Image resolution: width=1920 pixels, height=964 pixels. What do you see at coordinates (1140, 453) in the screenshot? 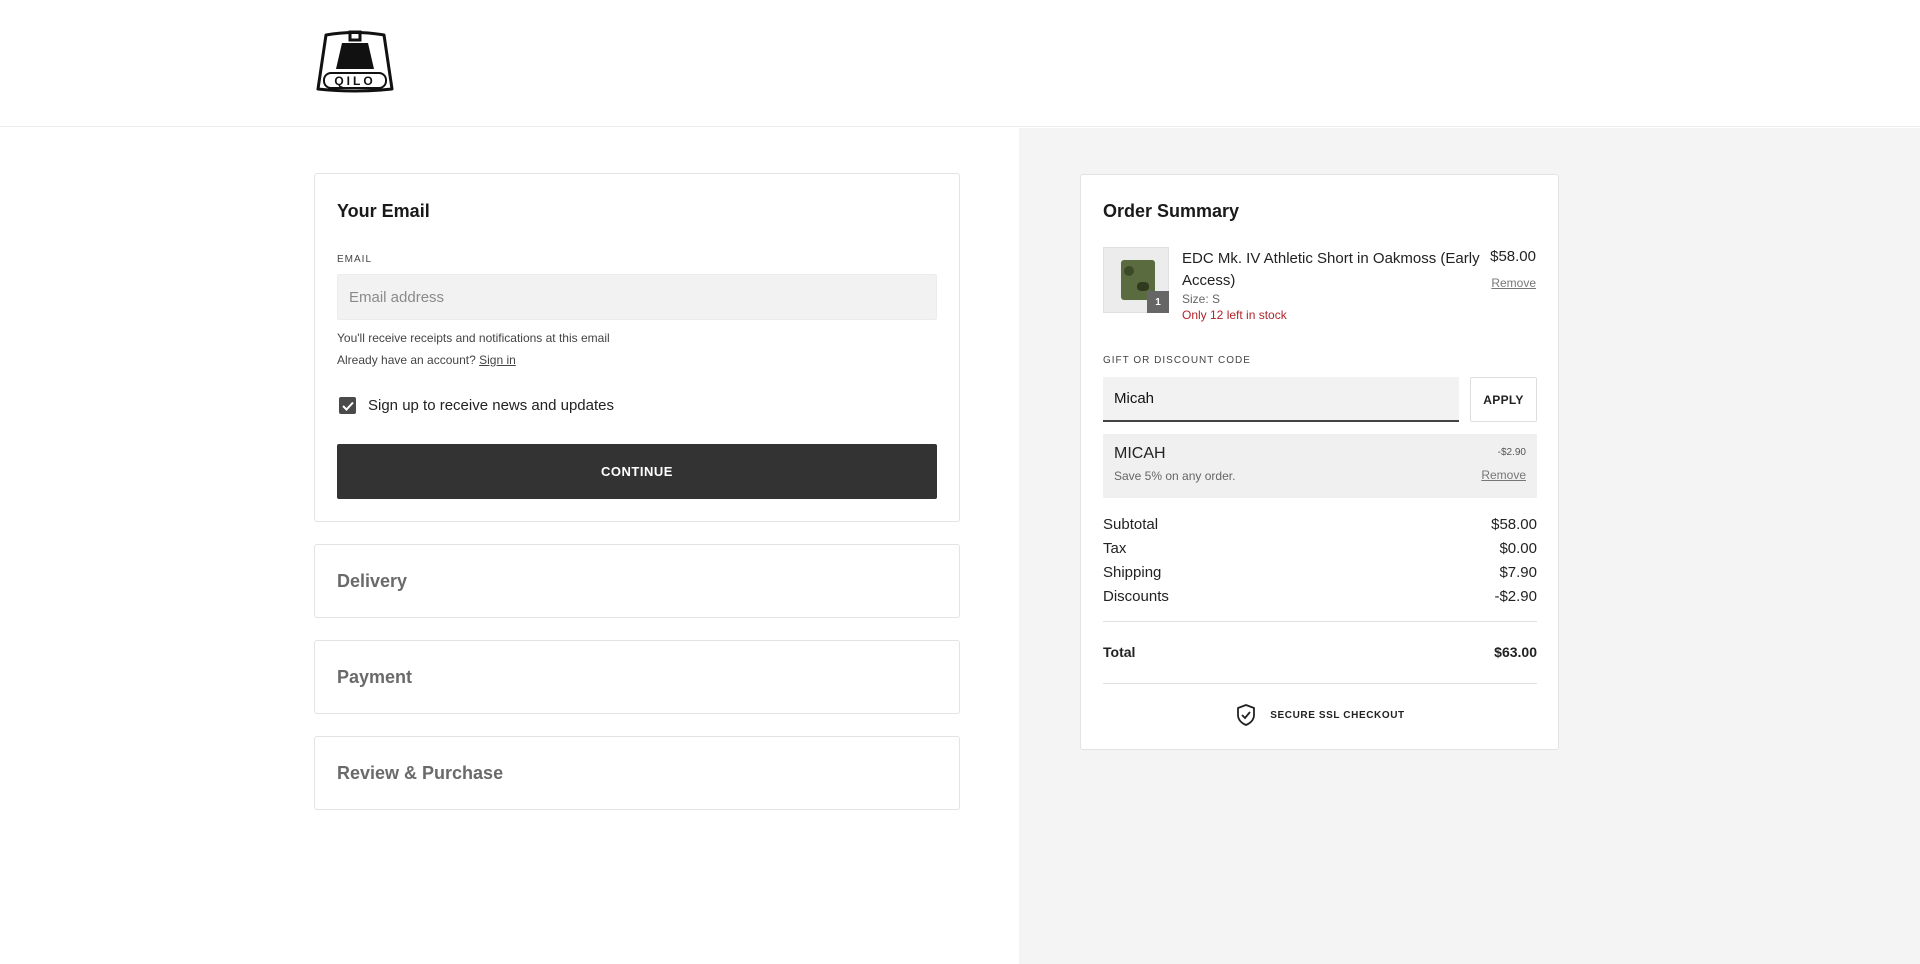
I see `discount-code: MICAH` at bounding box center [1140, 453].